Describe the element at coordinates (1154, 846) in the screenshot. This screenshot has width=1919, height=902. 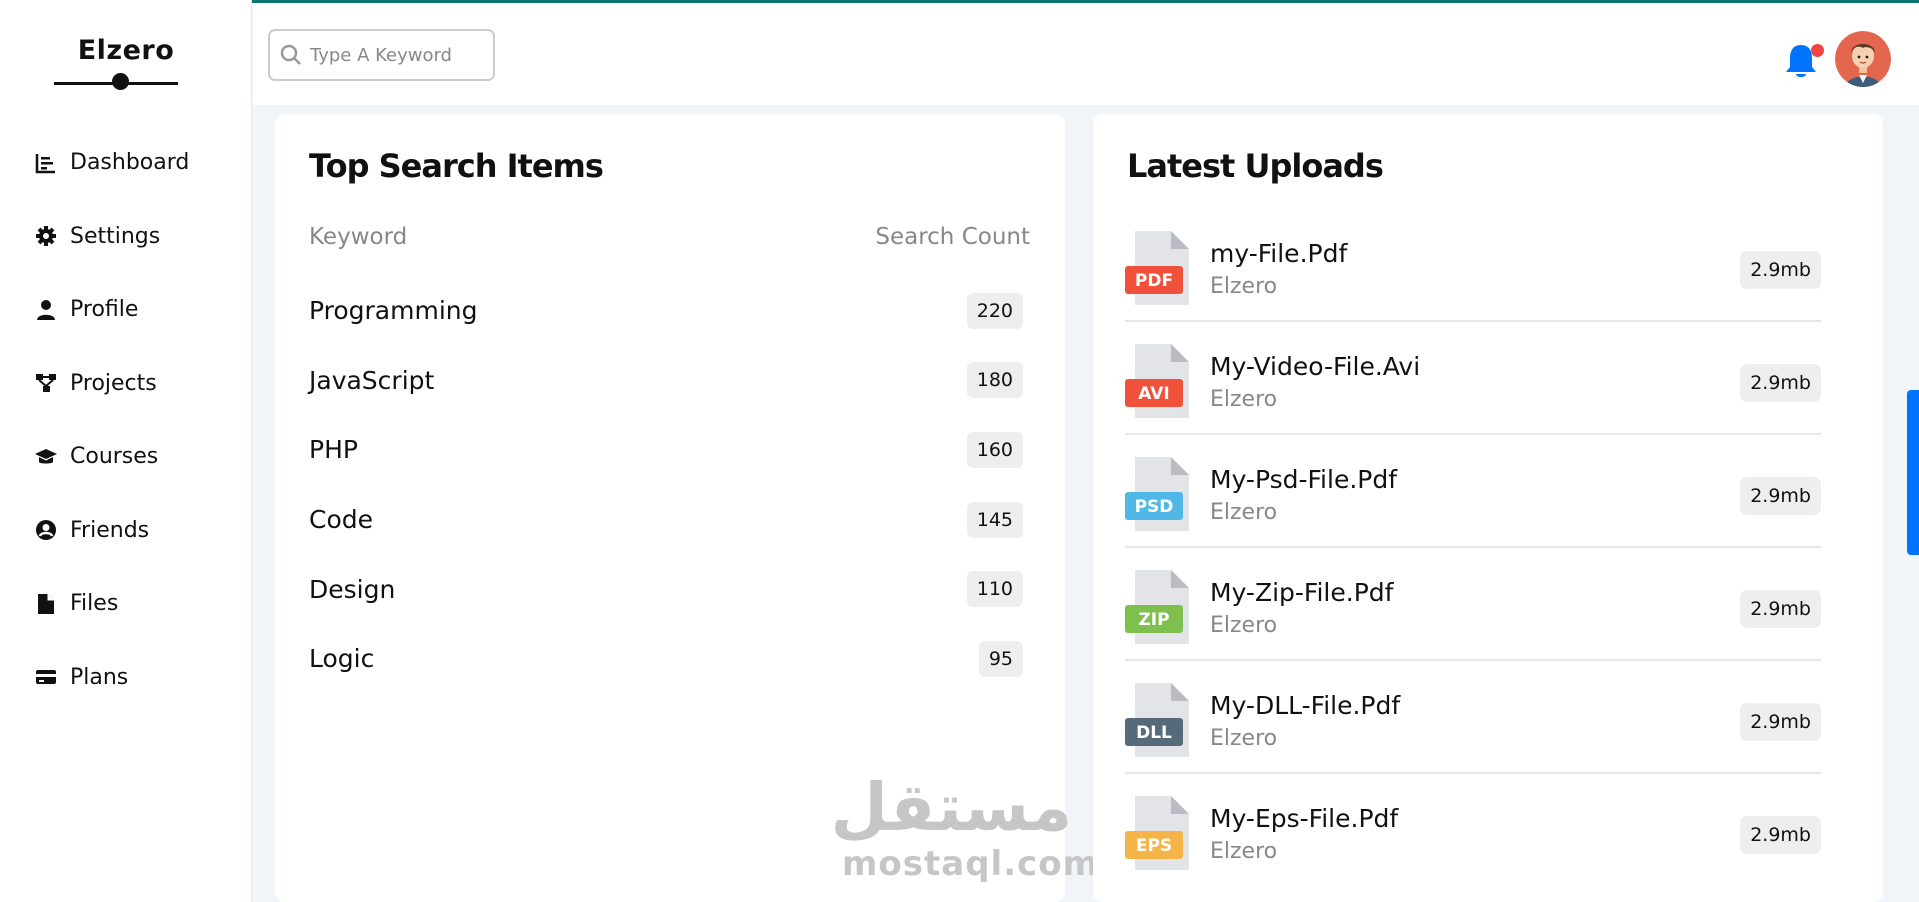
I see `file-type-label: EPS` at that location.